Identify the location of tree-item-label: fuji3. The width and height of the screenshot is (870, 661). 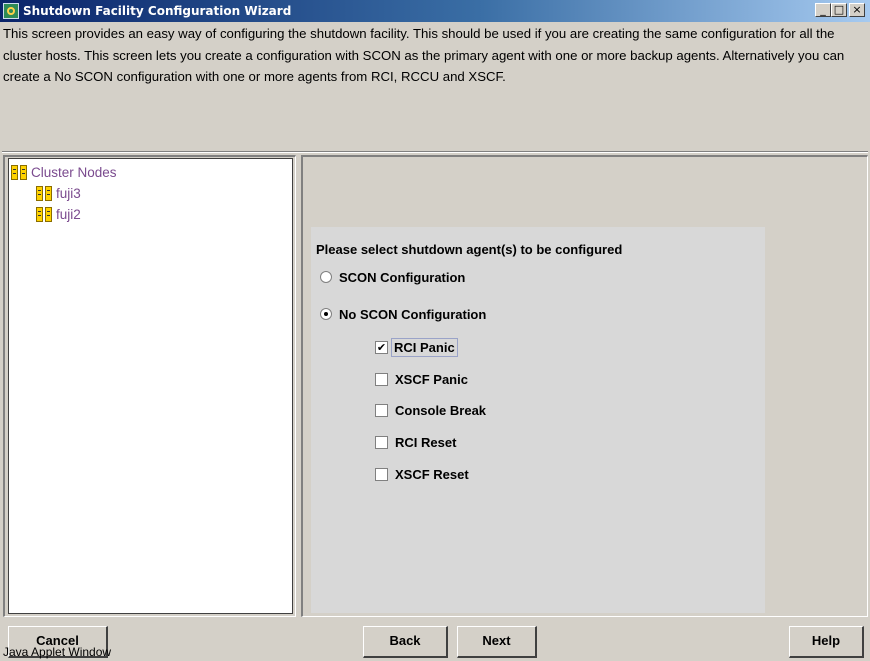
(68, 193).